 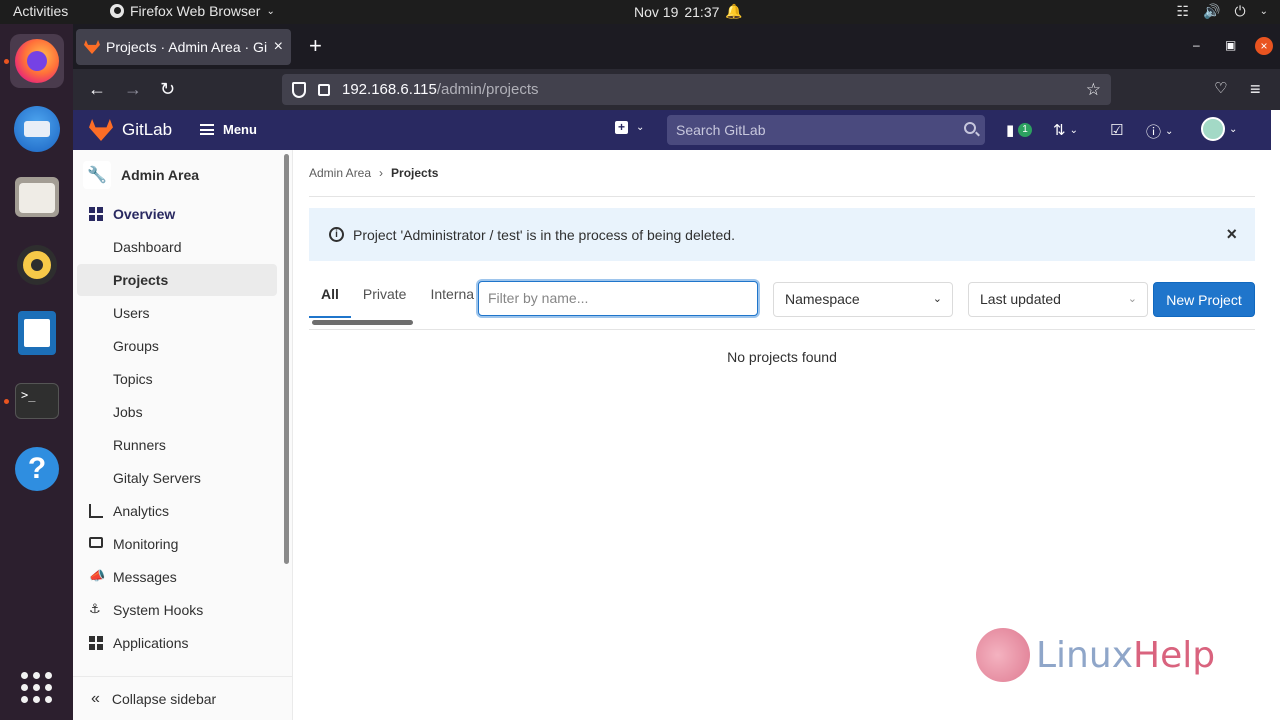 What do you see at coordinates (177, 445) in the screenshot?
I see `sidebar-item-runners: Runners` at bounding box center [177, 445].